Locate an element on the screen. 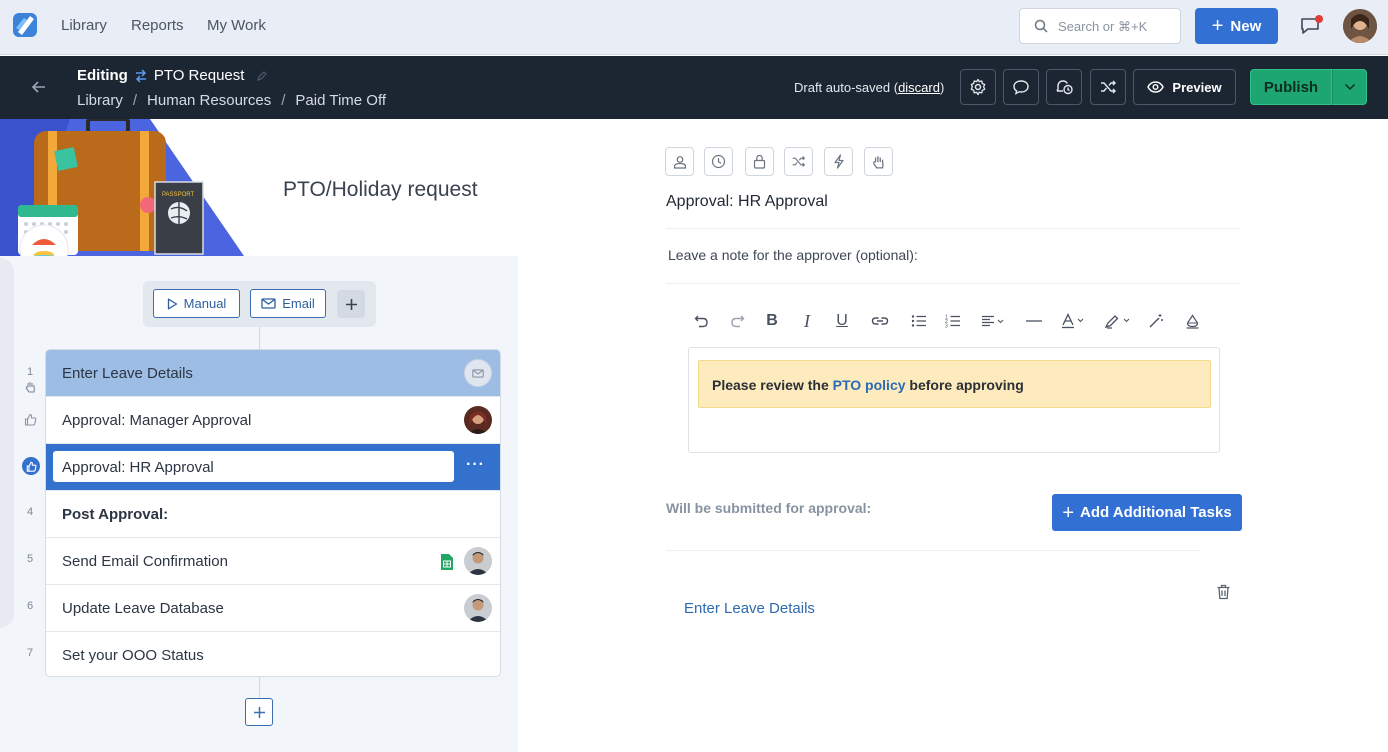  step-set-ooo-status: Set your OOO Status is located at coordinates (273, 654).